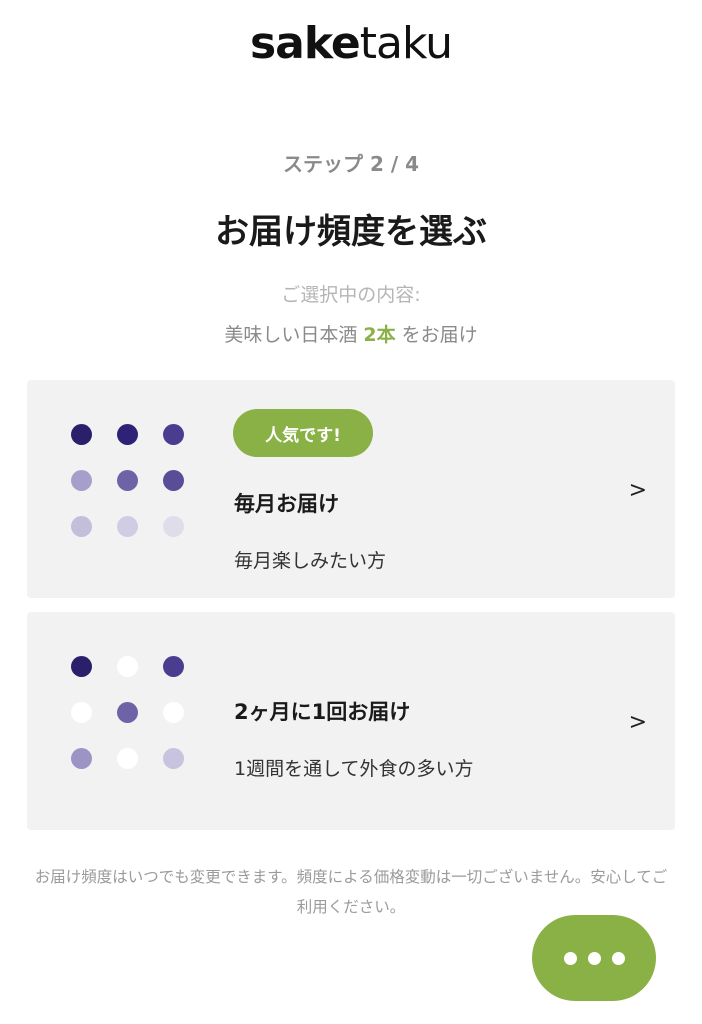 This screenshot has width=702, height=1024. Describe the element at coordinates (351, 295) in the screenshot. I see `selection-label: ご選択中の内容:` at that location.